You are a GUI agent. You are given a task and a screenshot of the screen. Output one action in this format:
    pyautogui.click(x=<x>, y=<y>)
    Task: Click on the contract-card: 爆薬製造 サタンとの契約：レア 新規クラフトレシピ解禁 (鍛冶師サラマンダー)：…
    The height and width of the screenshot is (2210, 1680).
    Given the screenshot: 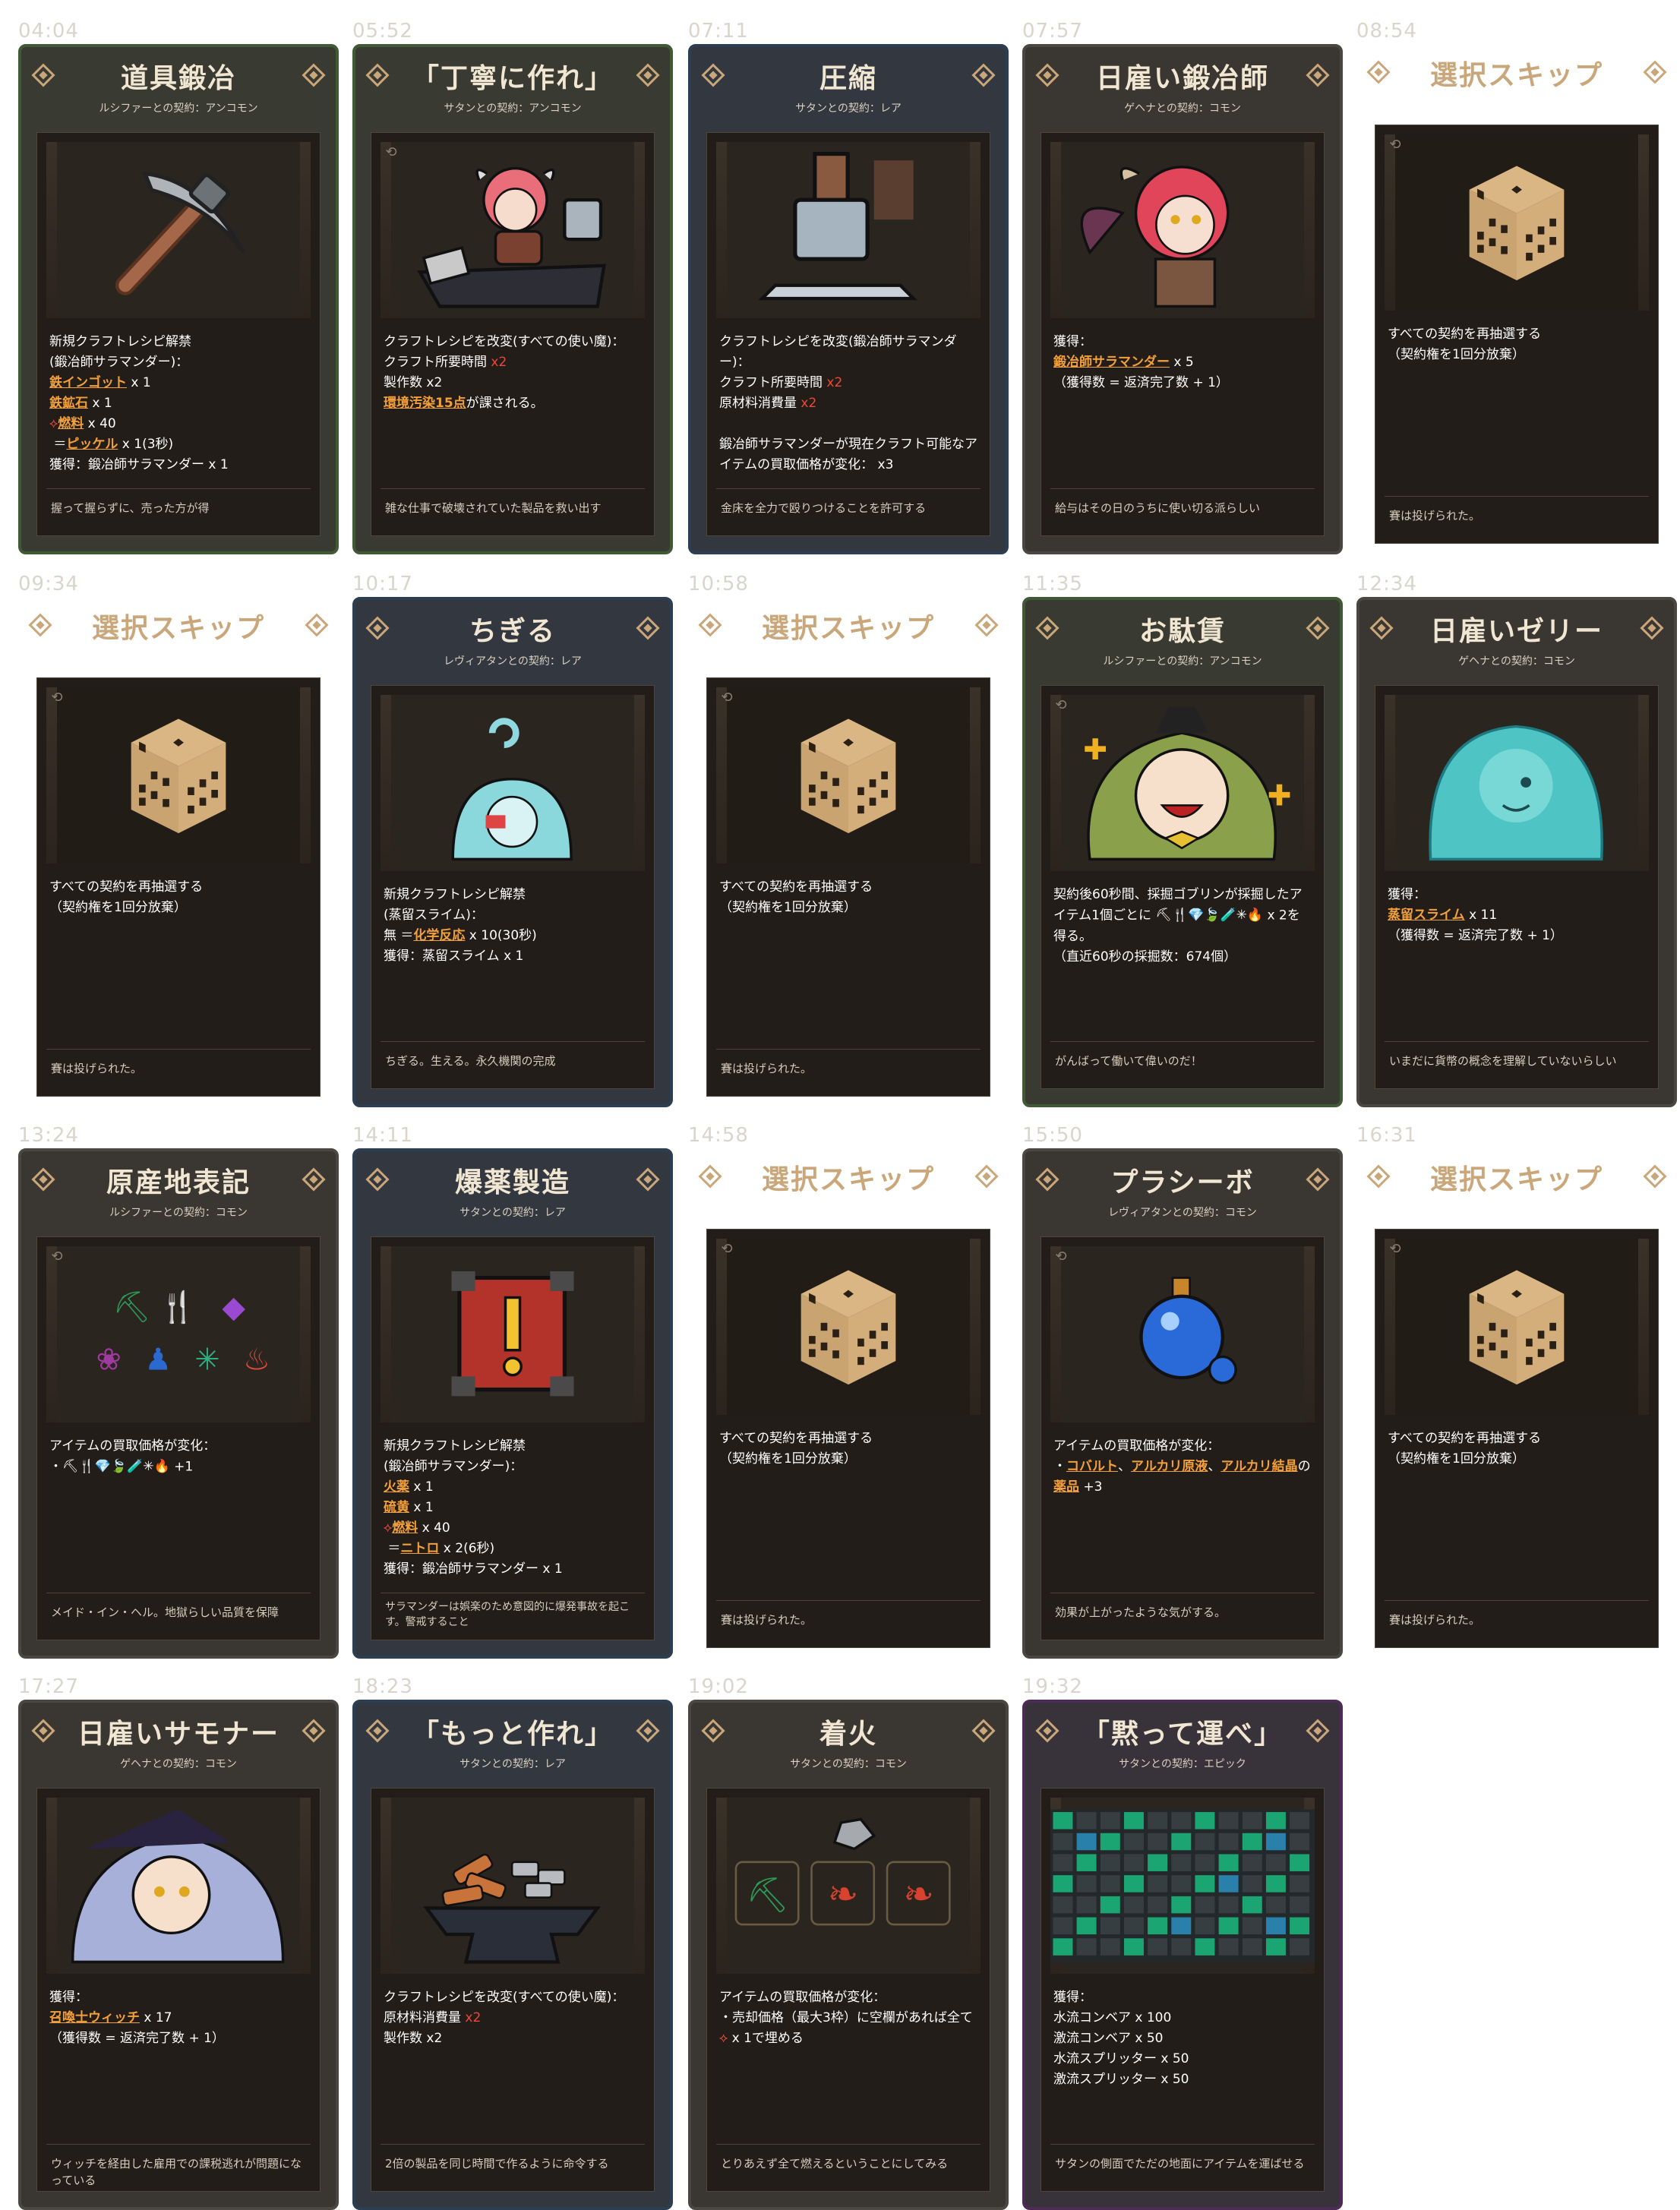 What is the action you would take?
    pyautogui.click(x=512, y=1403)
    